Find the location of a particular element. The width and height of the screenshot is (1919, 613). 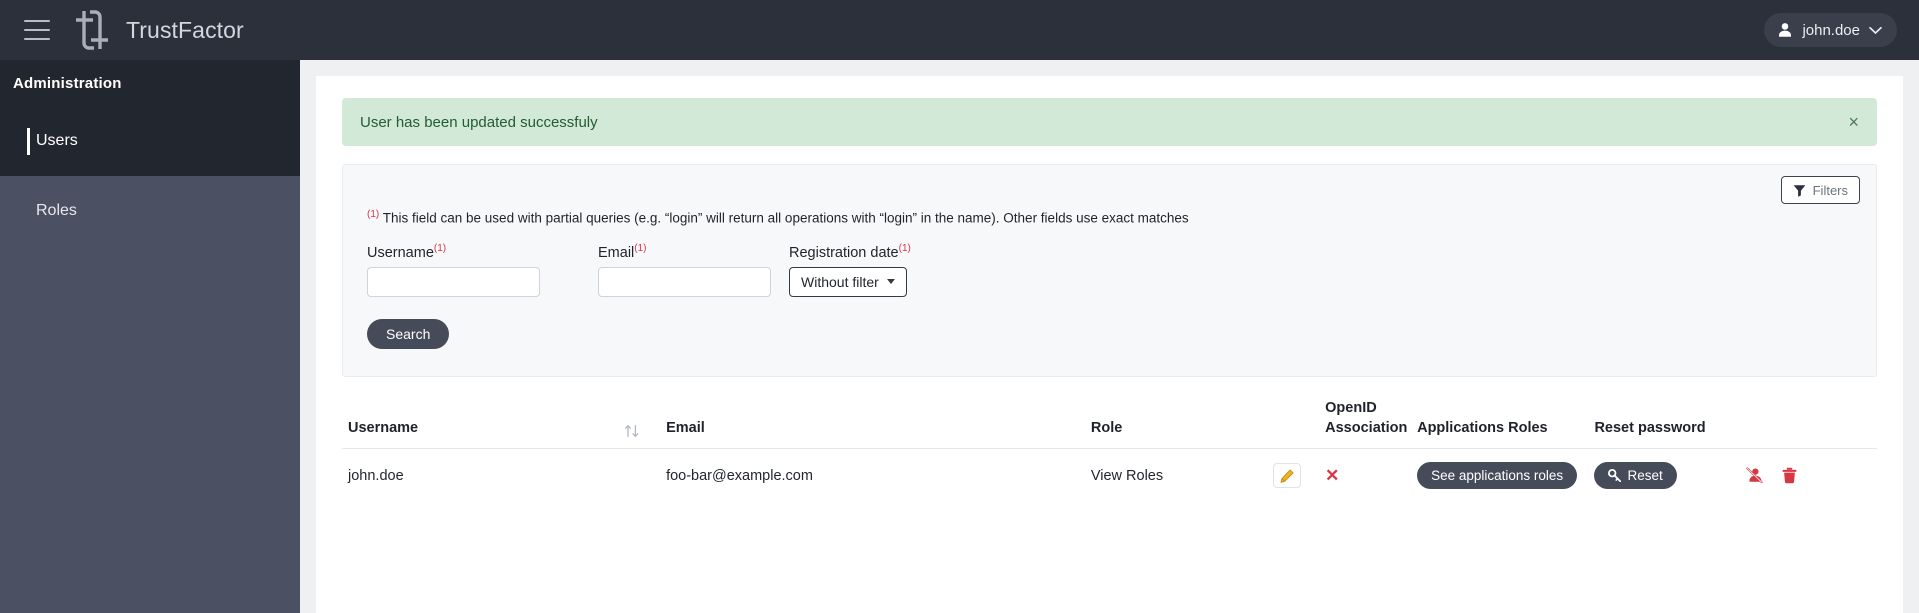

key-icon is located at coordinates (1615, 476).